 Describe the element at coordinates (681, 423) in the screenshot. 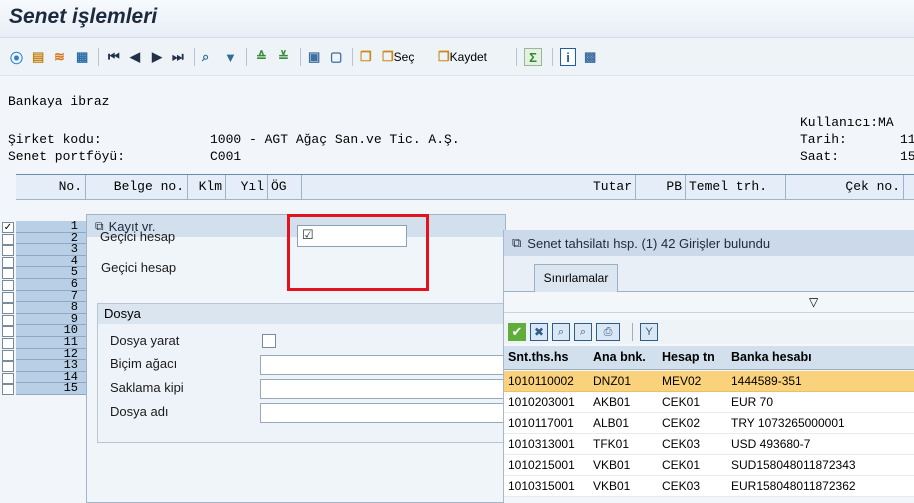

I see `row-account-type: CEK02` at that location.